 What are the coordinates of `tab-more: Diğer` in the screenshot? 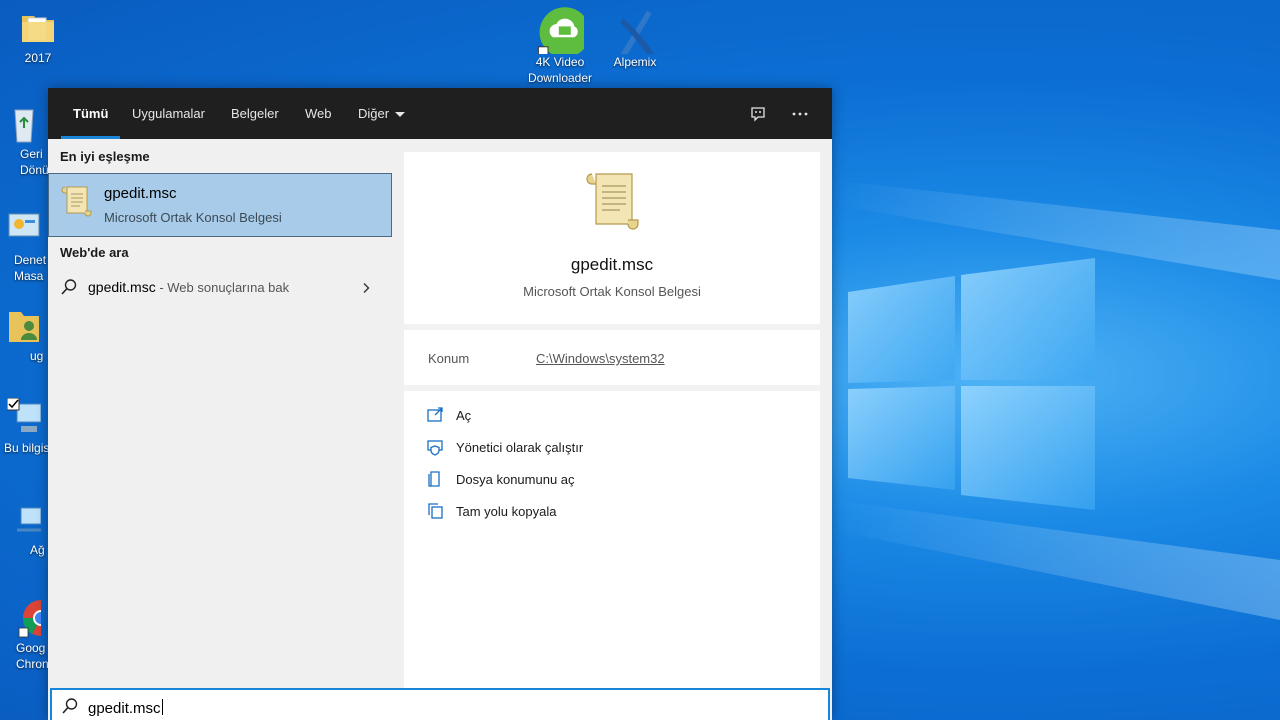 It's located at (382, 113).